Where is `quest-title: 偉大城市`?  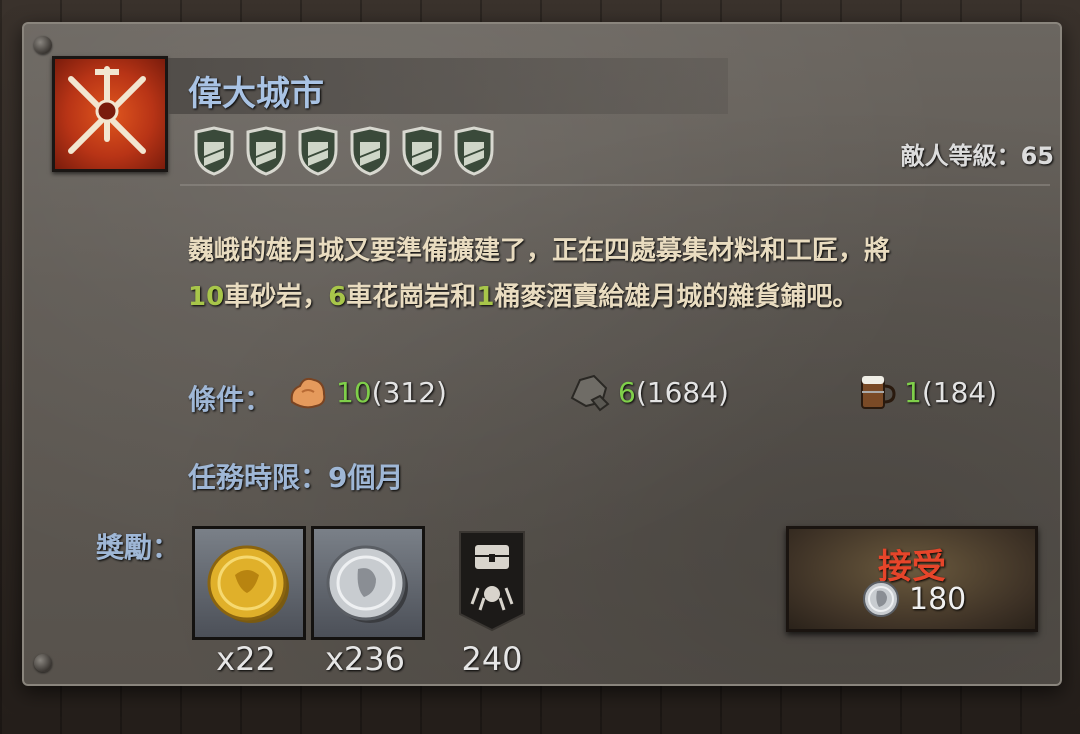
quest-title: 偉大城市 is located at coordinates (256, 94).